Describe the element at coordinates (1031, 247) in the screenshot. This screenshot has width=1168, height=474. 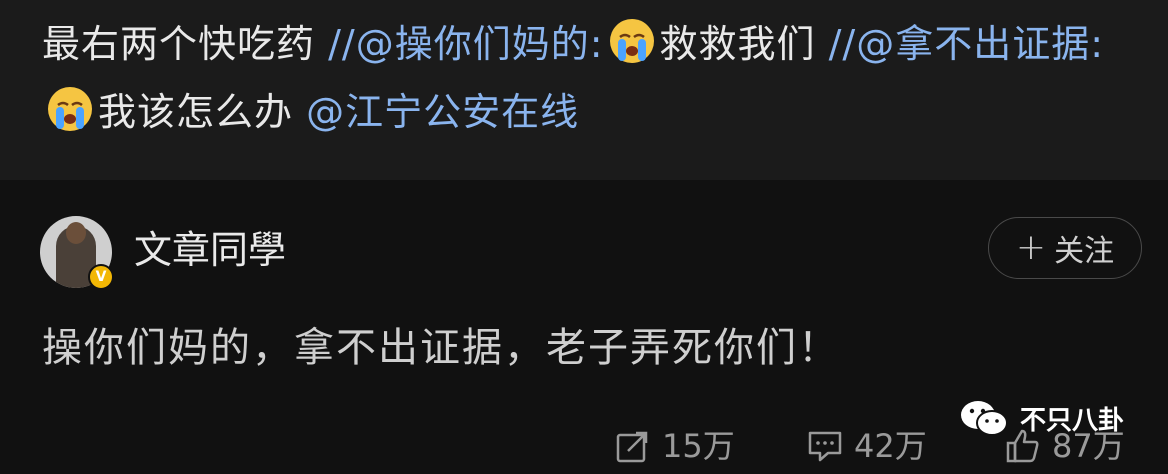
I see `plus-icon: +` at that location.